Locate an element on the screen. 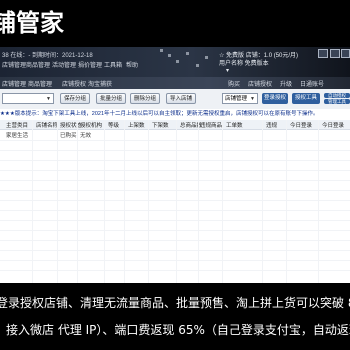 Image resolution: width=350 pixels, height=350 pixels. col-violation-product: 违规商品 is located at coordinates (211, 125).